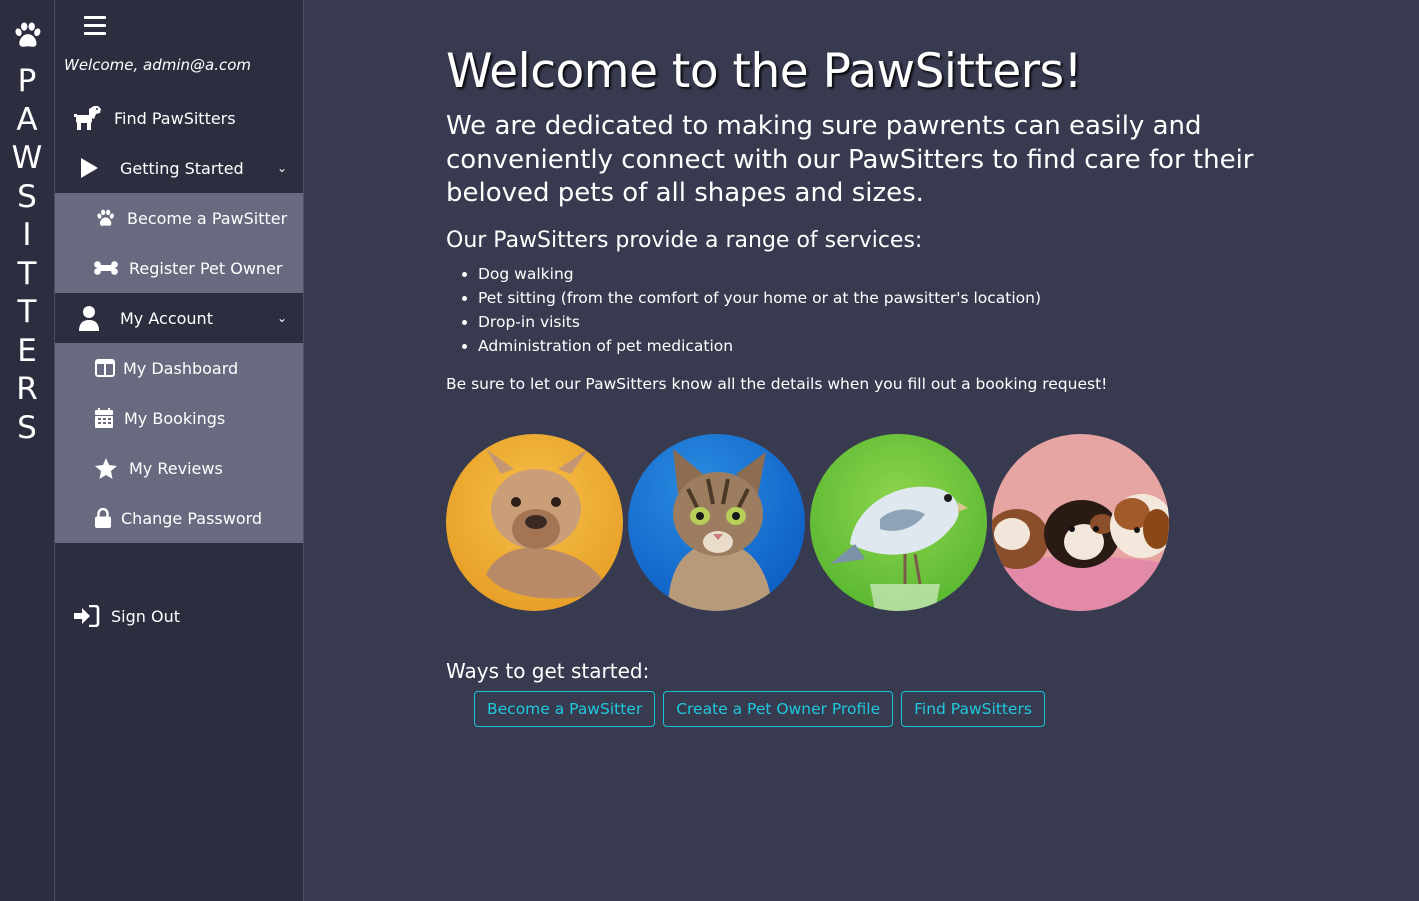 Image resolution: width=1419 pixels, height=901 pixels. I want to click on page-title: Welcome to the PawSitters!, so click(764, 71).